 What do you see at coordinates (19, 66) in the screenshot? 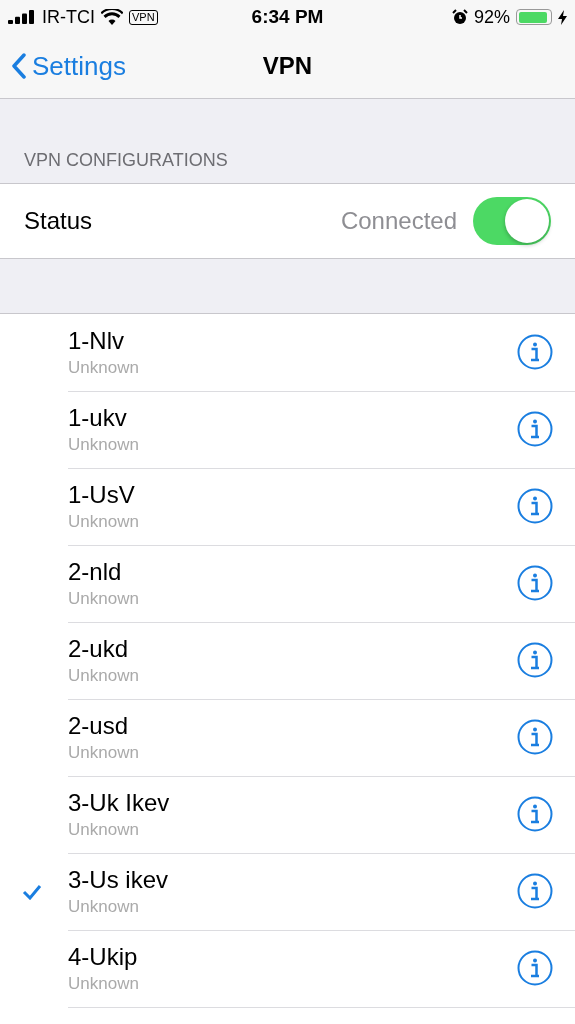
I see `back-chevron-icon` at bounding box center [19, 66].